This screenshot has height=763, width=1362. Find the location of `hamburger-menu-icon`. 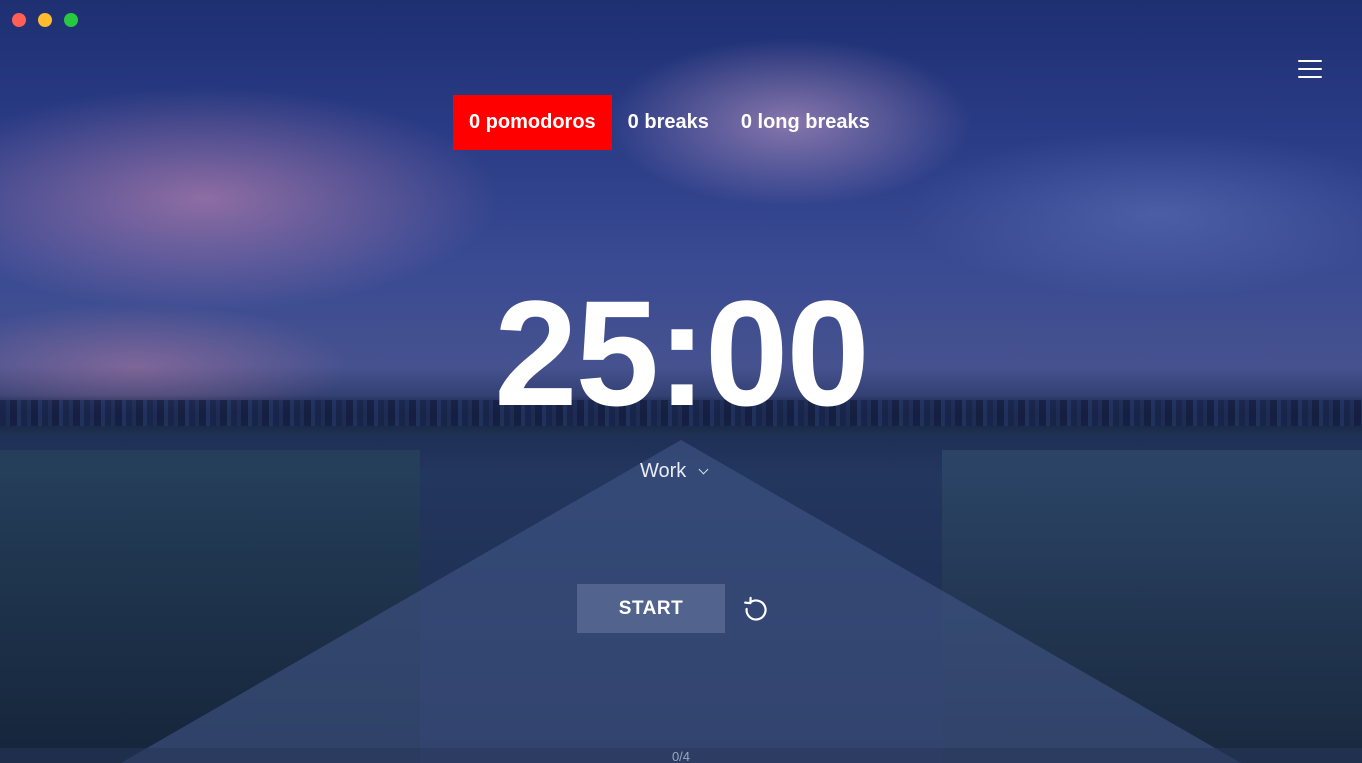

hamburger-menu-icon is located at coordinates (1310, 69).